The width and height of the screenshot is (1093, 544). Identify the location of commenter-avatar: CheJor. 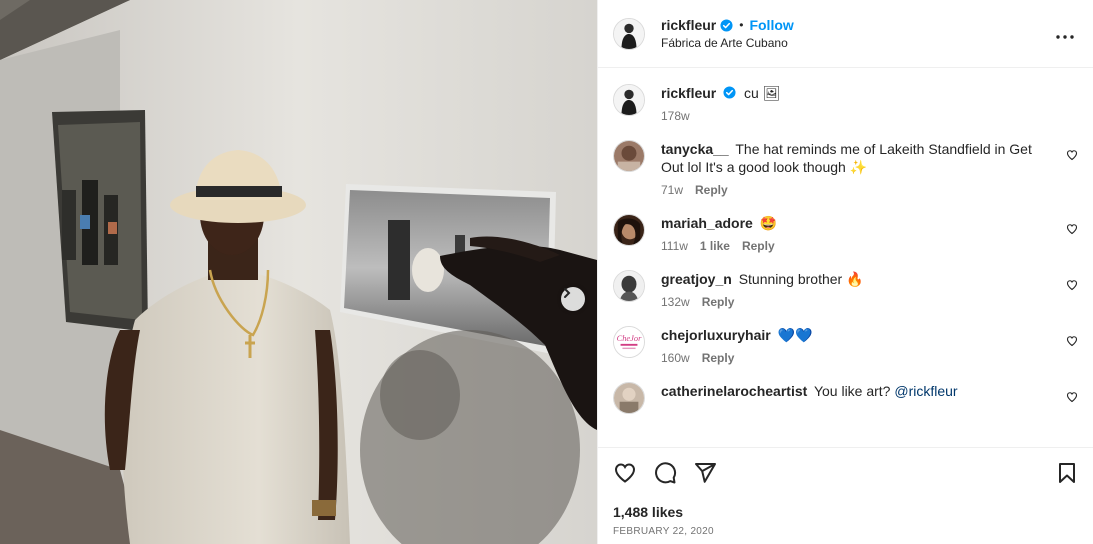
(629, 342).